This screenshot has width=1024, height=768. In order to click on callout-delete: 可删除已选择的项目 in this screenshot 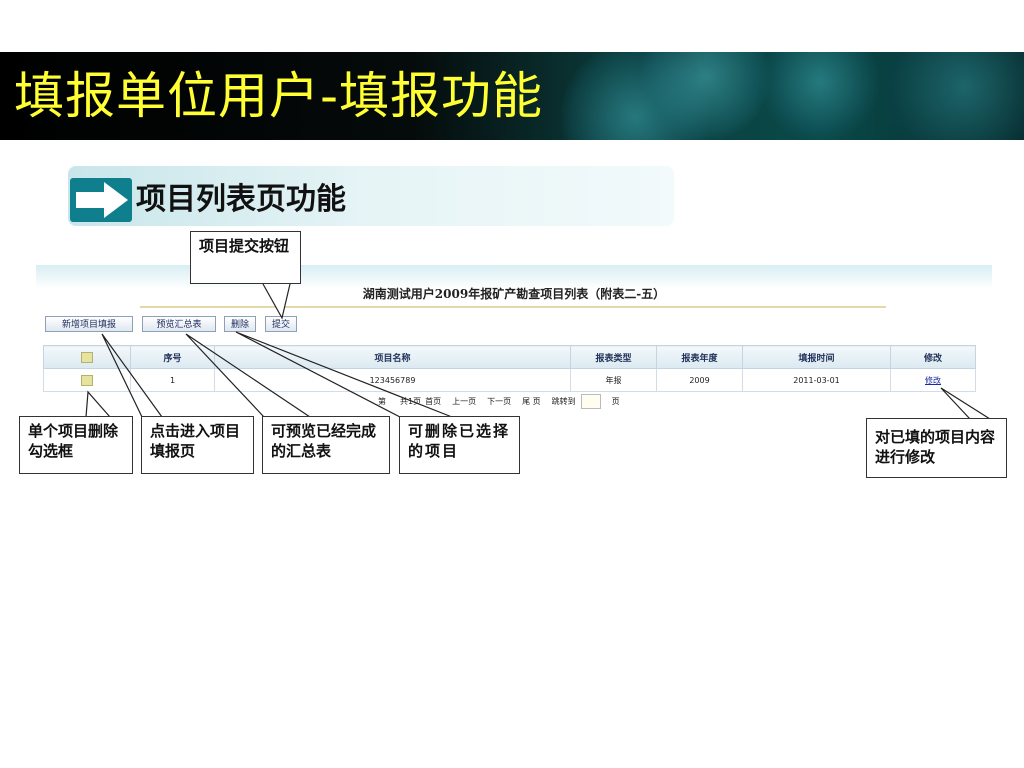, I will do `click(459, 445)`.